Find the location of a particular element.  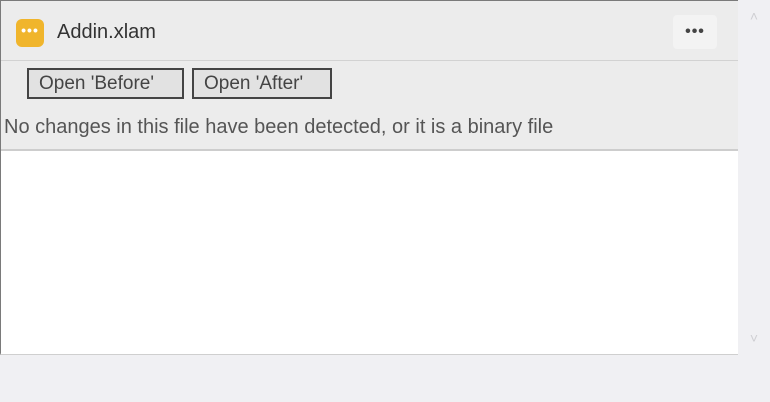

more-icon: ••• is located at coordinates (695, 31).